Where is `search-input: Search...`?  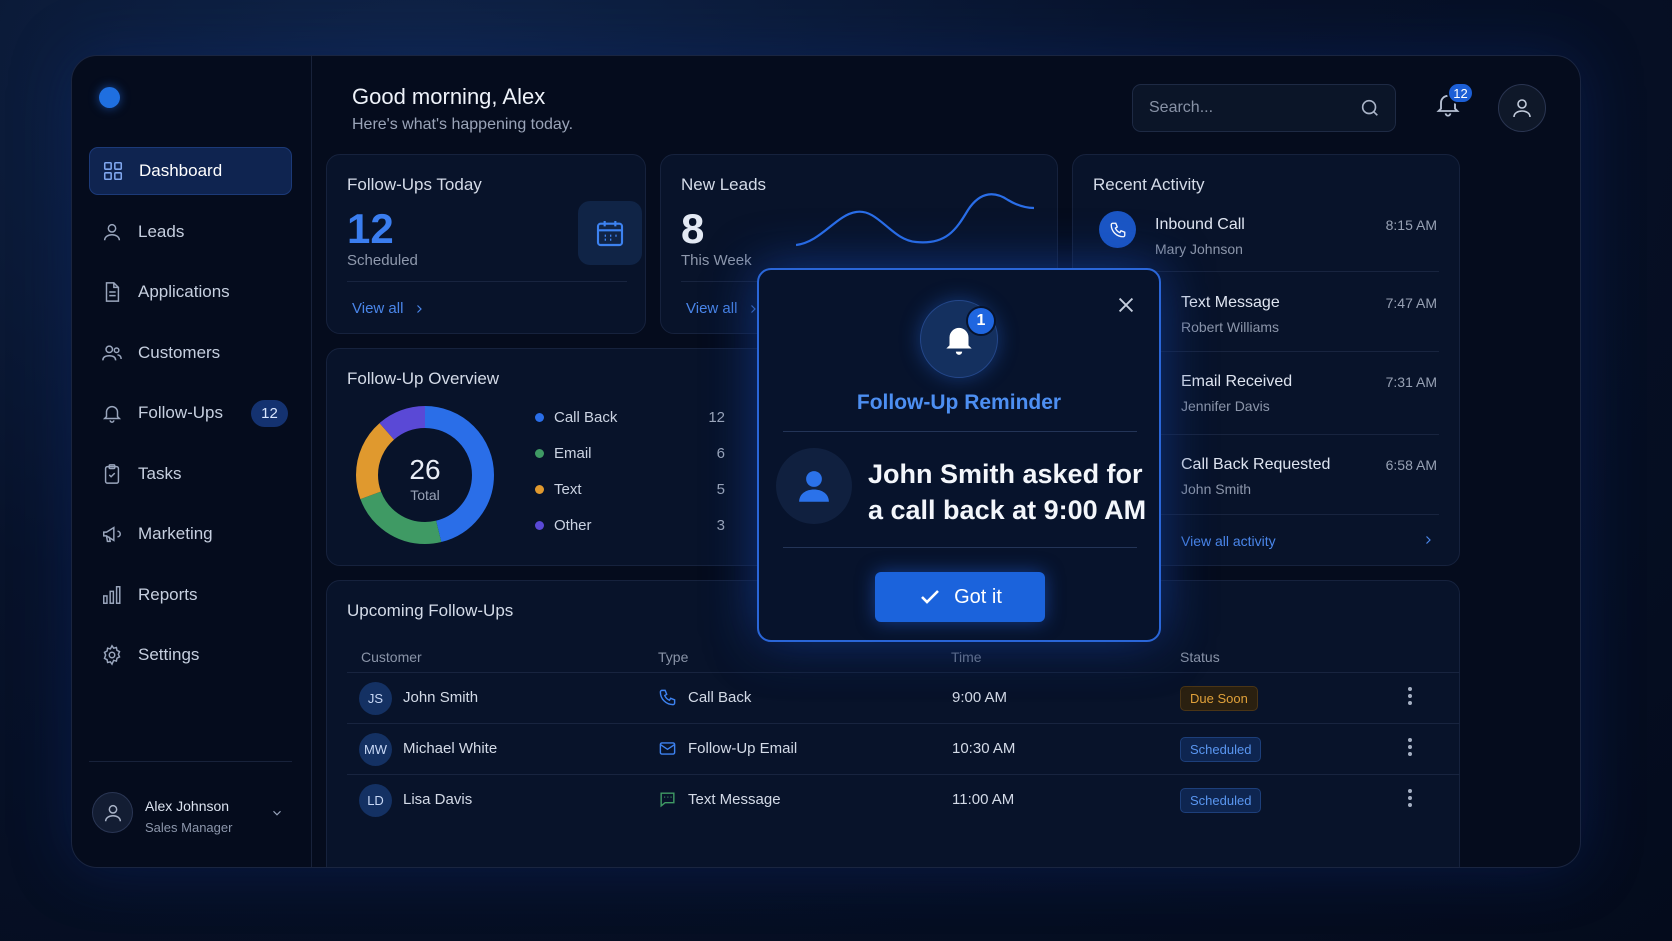
search-input: Search... is located at coordinates (1264, 108).